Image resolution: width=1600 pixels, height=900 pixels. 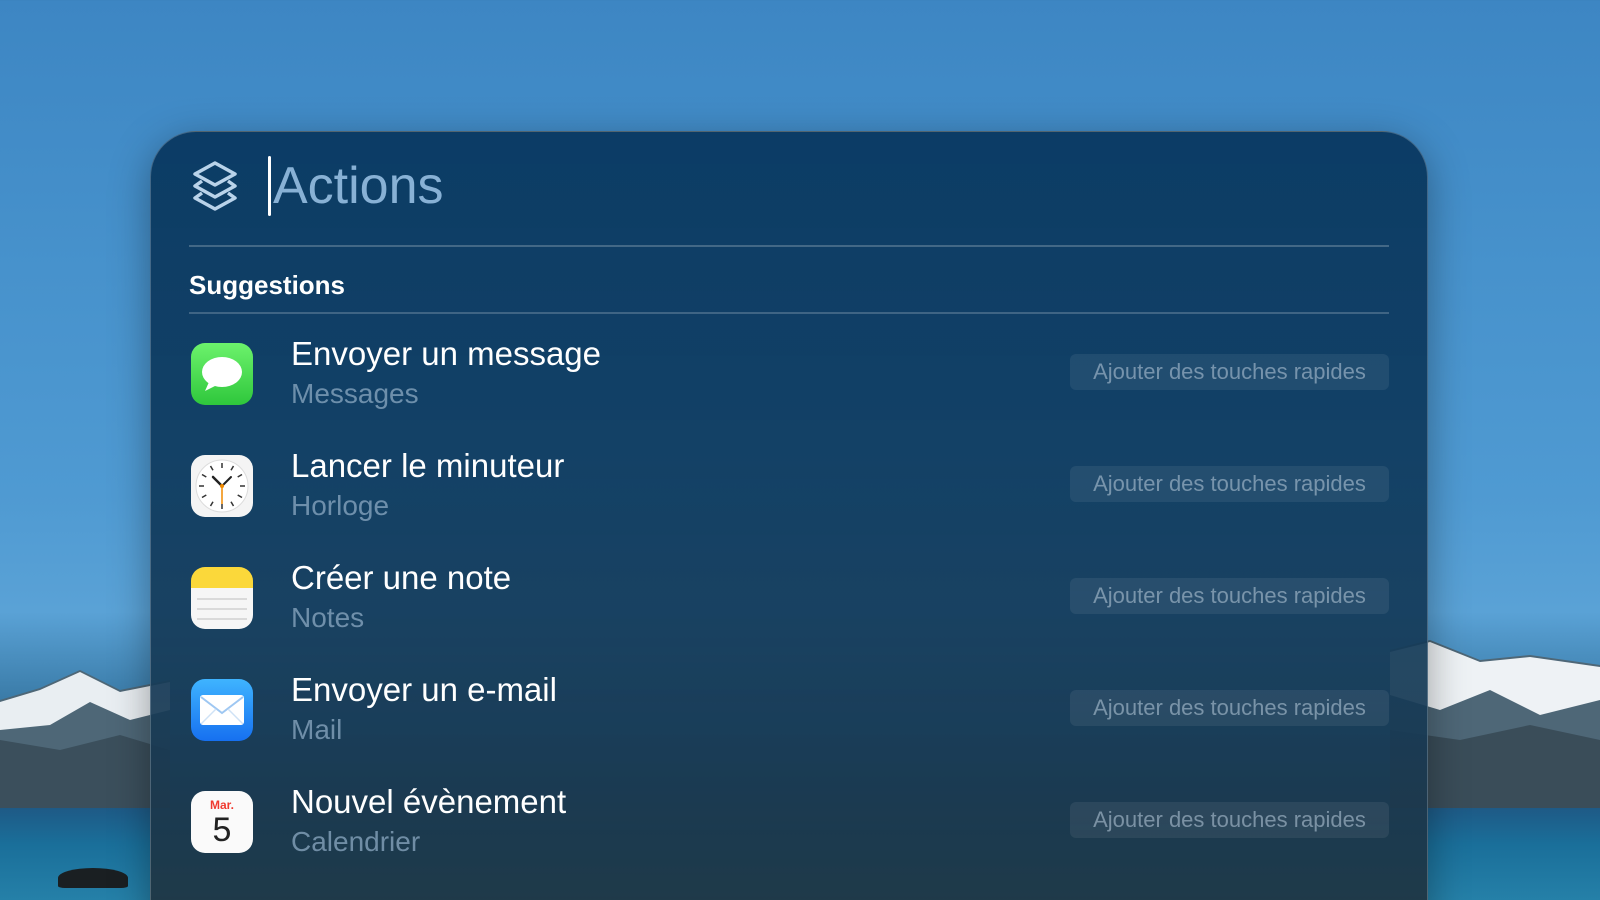 I want to click on calendar-icon: Mar. 5, so click(x=222, y=822).